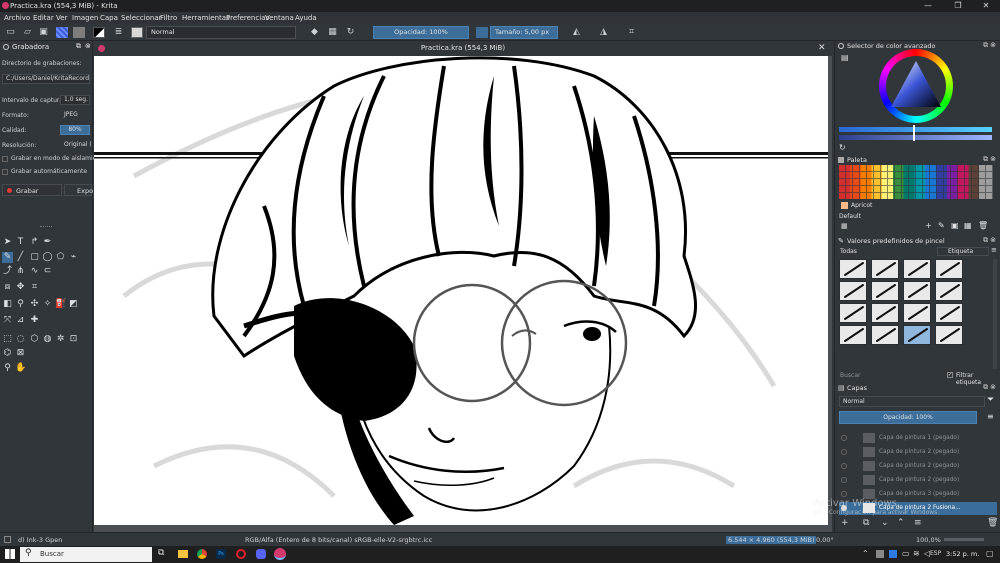 The width and height of the screenshot is (1000, 563). Describe the element at coordinates (912, 401) in the screenshot. I see `layer-blend-mode-select: Normal` at that location.